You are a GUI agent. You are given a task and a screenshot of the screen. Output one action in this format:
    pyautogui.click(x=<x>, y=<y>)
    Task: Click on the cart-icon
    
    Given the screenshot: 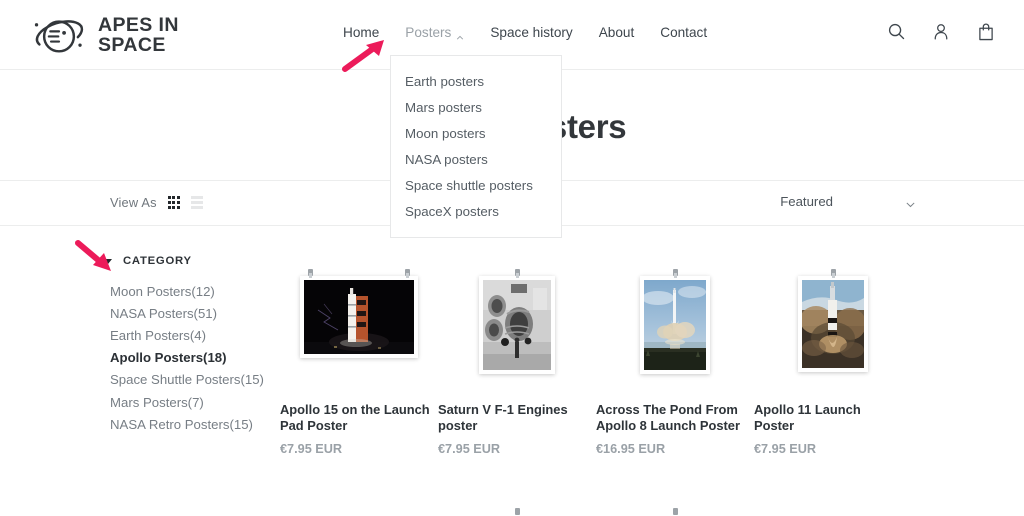 What is the action you would take?
    pyautogui.click(x=986, y=32)
    